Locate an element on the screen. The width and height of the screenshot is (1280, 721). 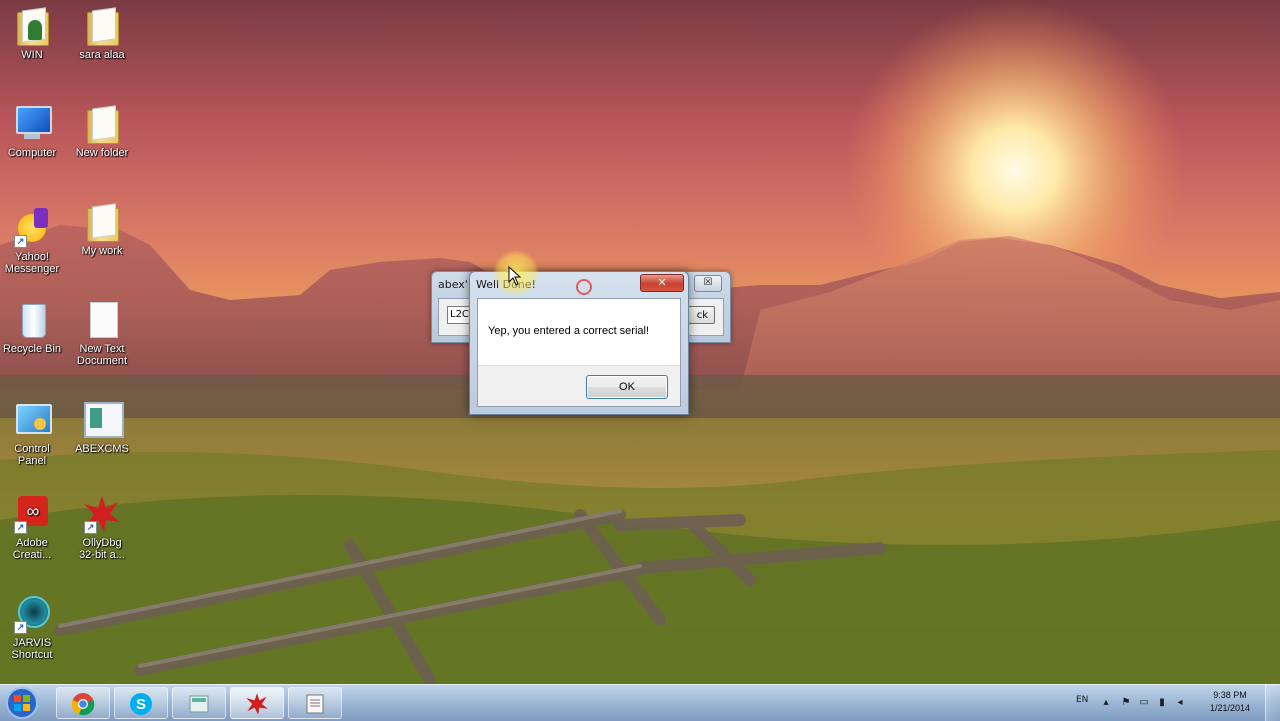
taskbar-ollydbg-button is located at coordinates (257, 703).